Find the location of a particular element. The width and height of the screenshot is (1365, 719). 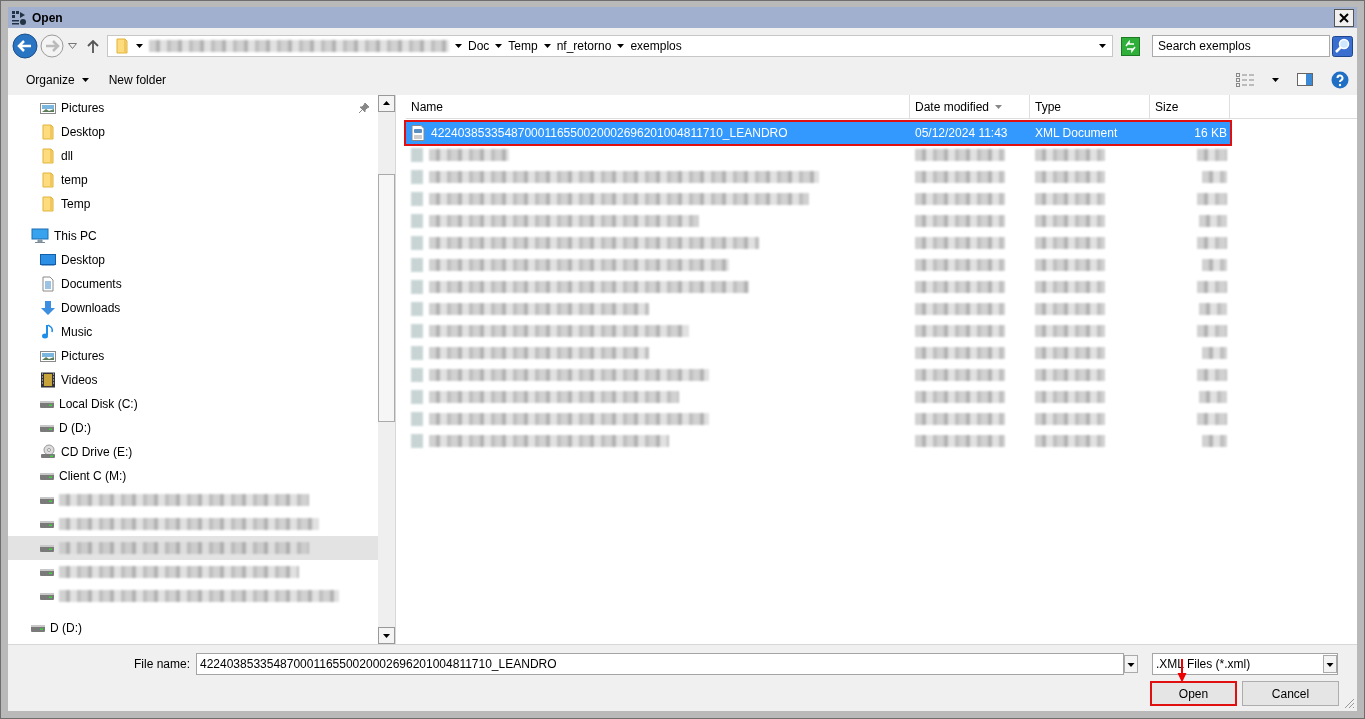

address-bar: Doc Temp nf_retorno exemplos is located at coordinates (610, 46).